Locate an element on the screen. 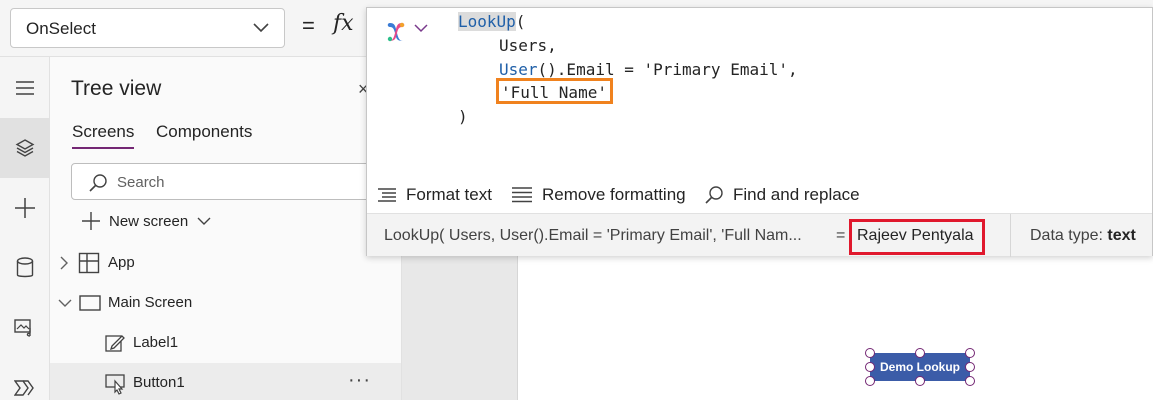  paren-token: ( is located at coordinates (520, 21).